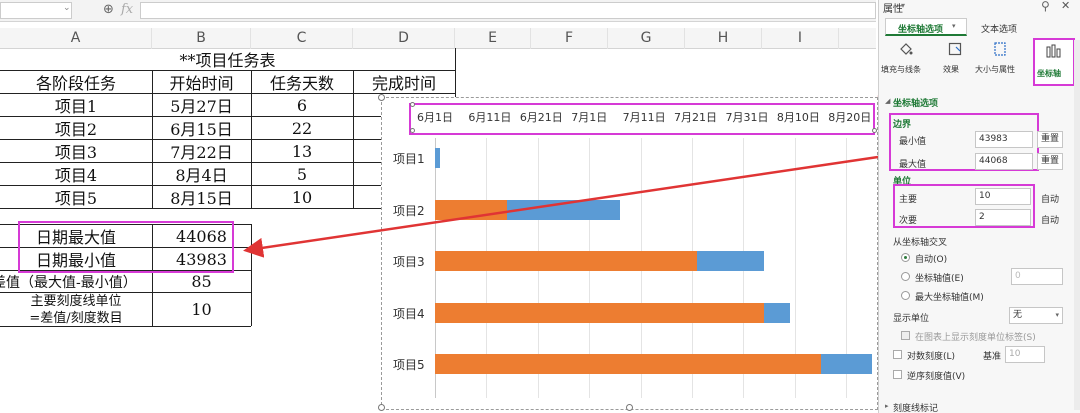 Image resolution: width=1080 pixels, height=413 pixels. Describe the element at coordinates (302, 105) in the screenshot. I see `table-cell: 6` at that location.